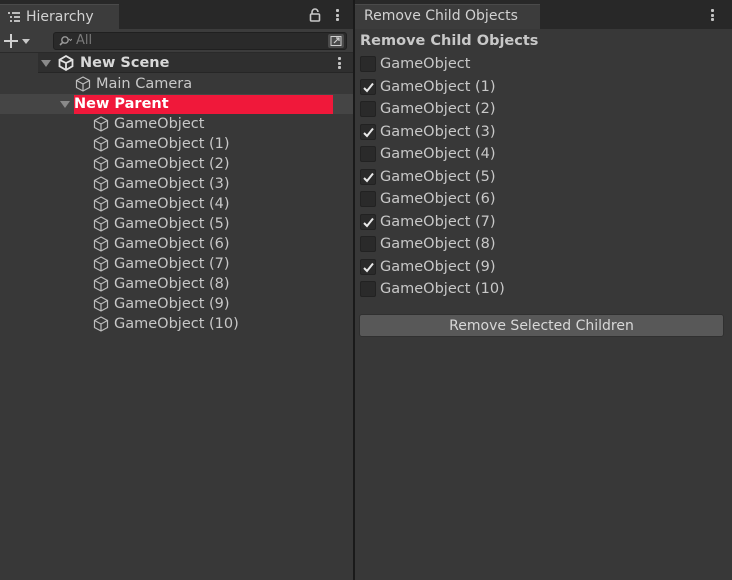  I want to click on hierarchy-tab-label: Hierarchy, so click(60, 17).